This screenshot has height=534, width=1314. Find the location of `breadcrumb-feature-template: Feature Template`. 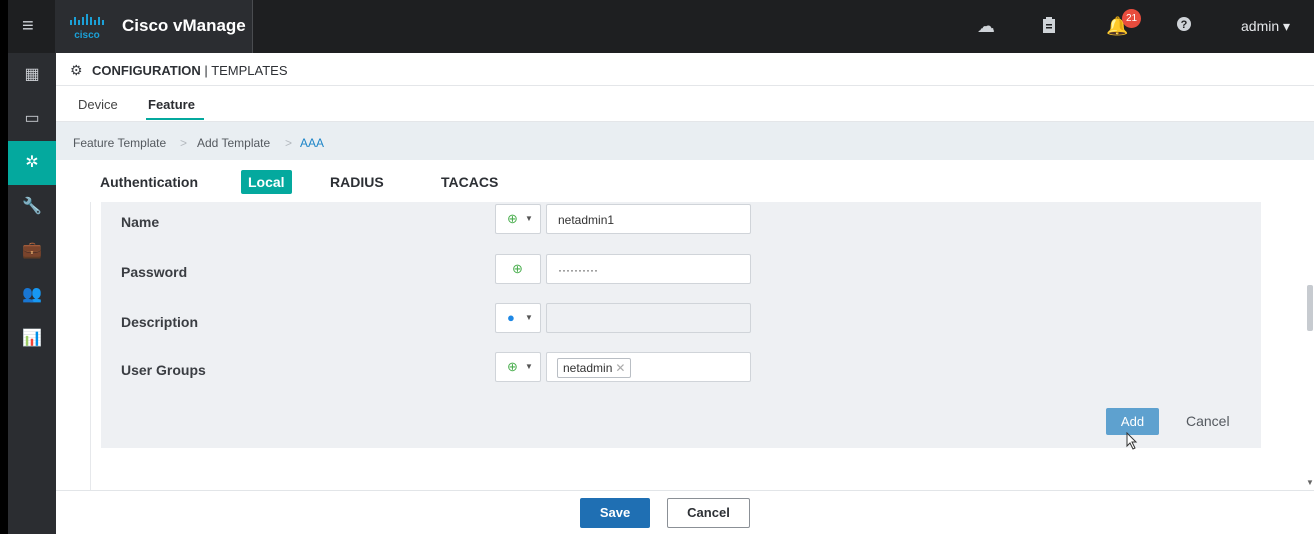

breadcrumb-feature-template: Feature Template is located at coordinates (119, 143).